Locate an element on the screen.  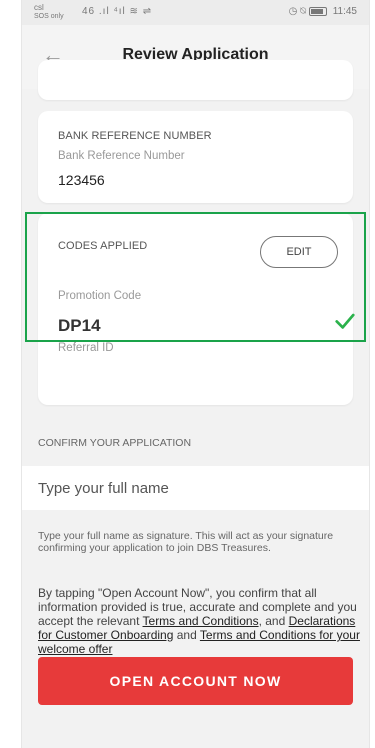
battery-icon is located at coordinates (317, 11).